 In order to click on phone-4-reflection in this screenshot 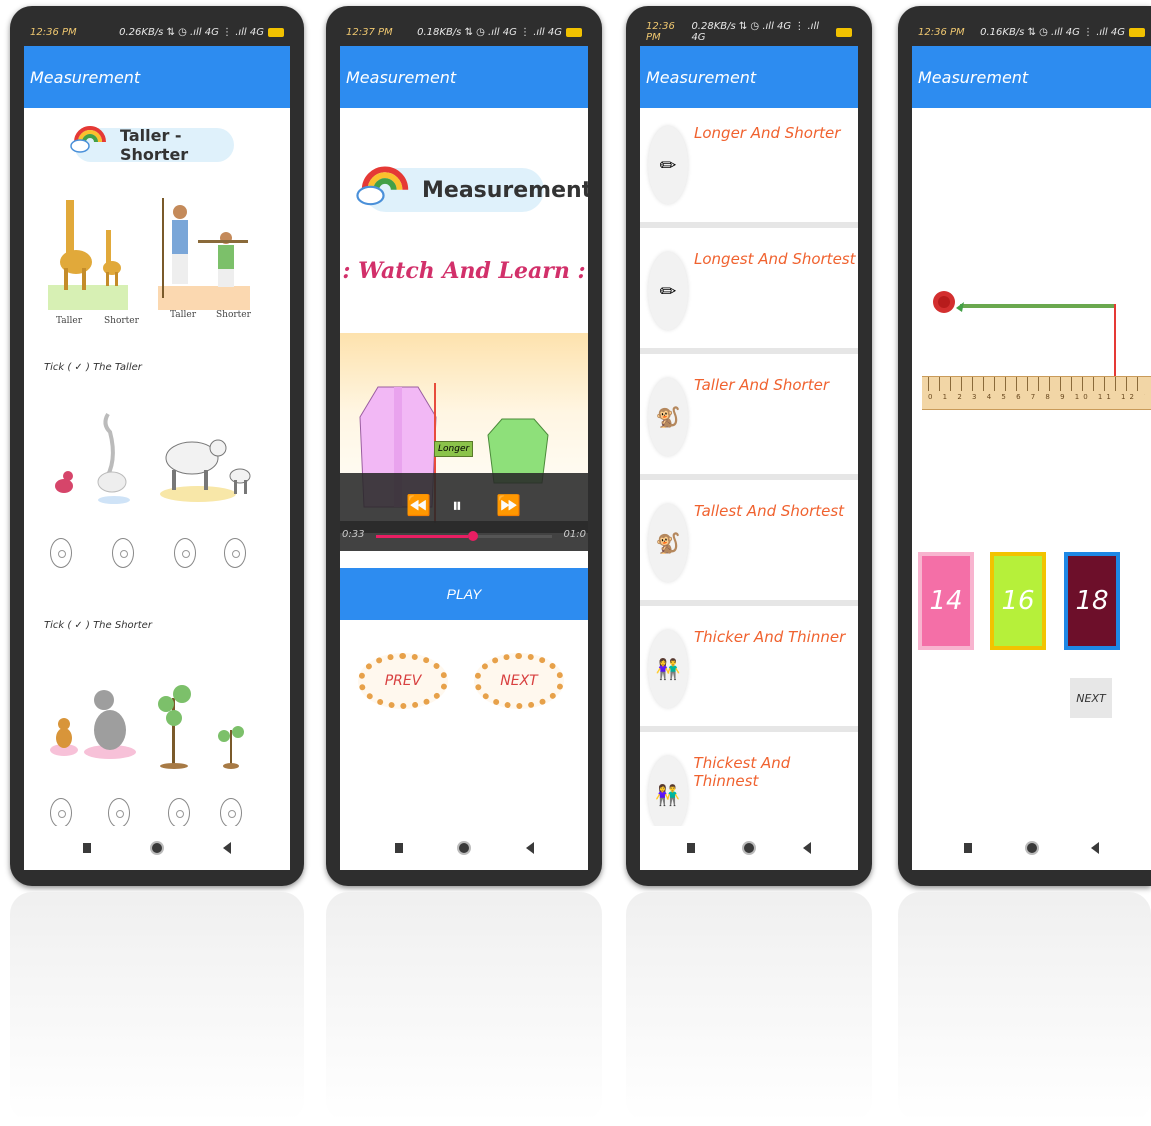, I will do `click(1024, 1007)`.